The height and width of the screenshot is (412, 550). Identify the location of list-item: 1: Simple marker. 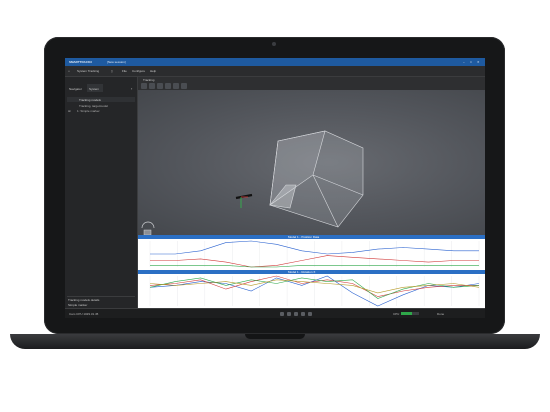
(88, 111).